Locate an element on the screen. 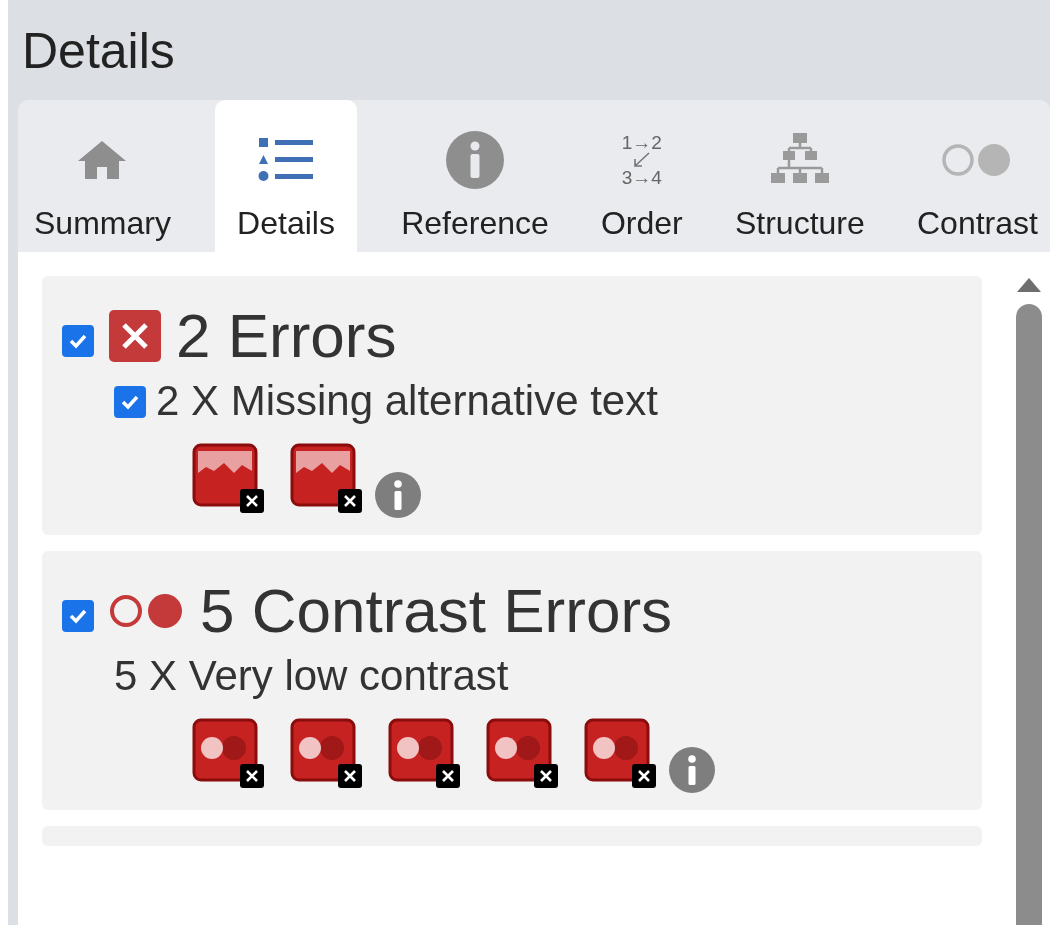  list-icon is located at coordinates (286, 160).